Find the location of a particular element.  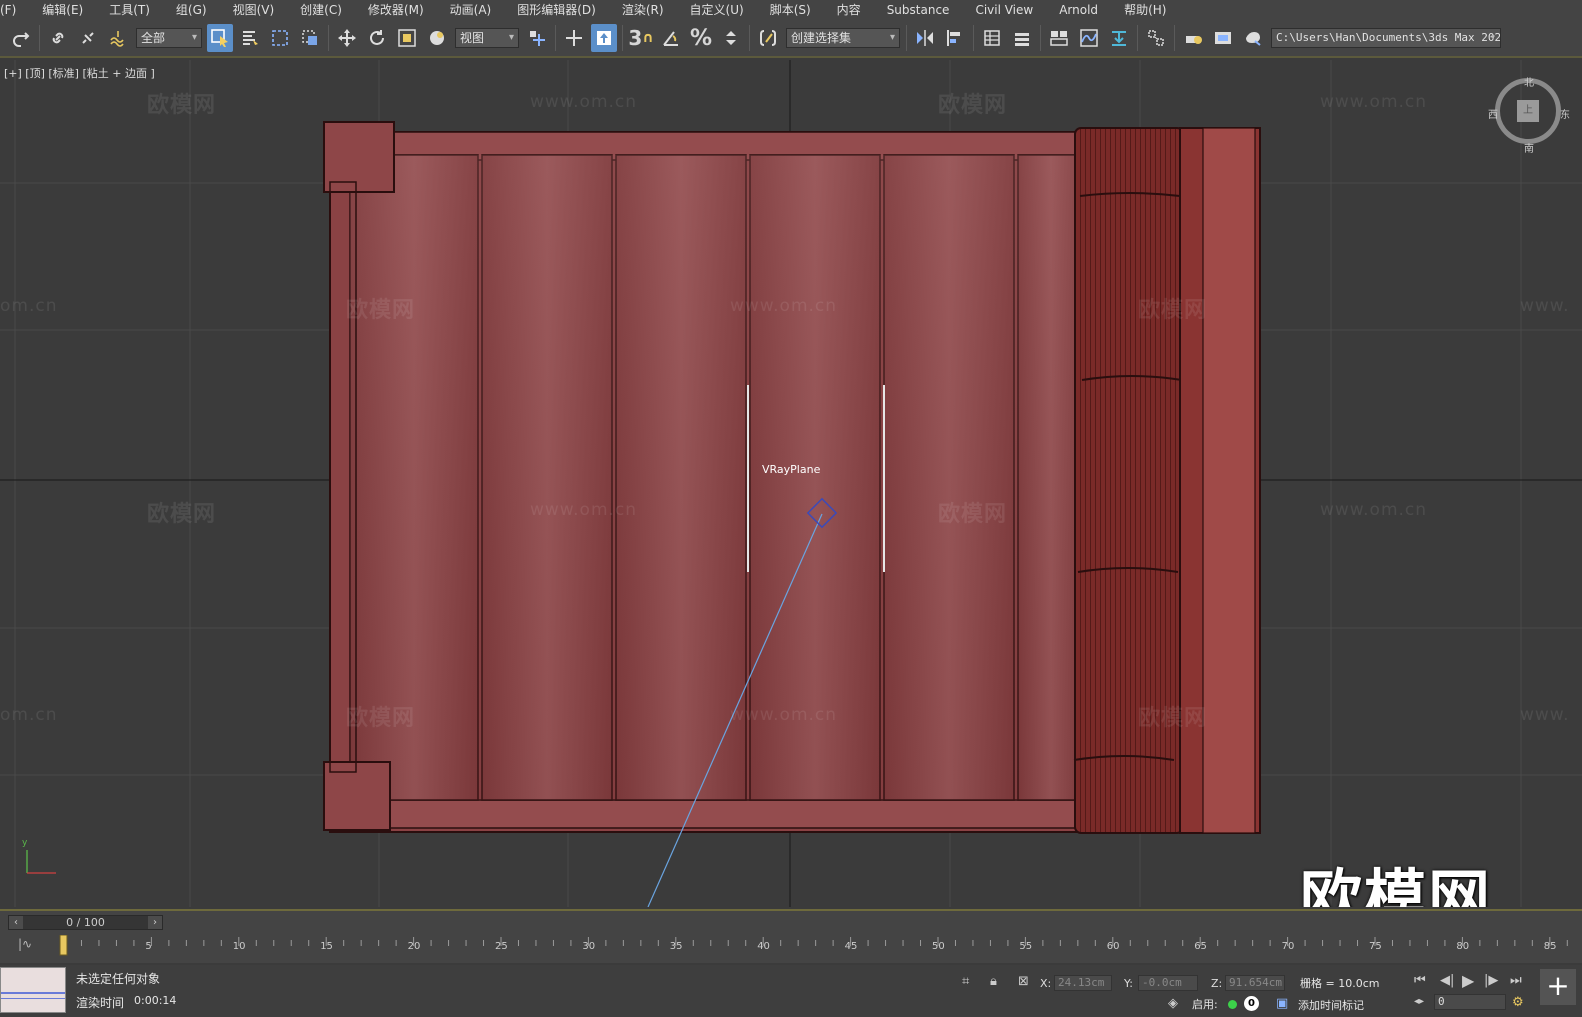

previous-frame-icon: ◀| is located at coordinates (1447, 980).